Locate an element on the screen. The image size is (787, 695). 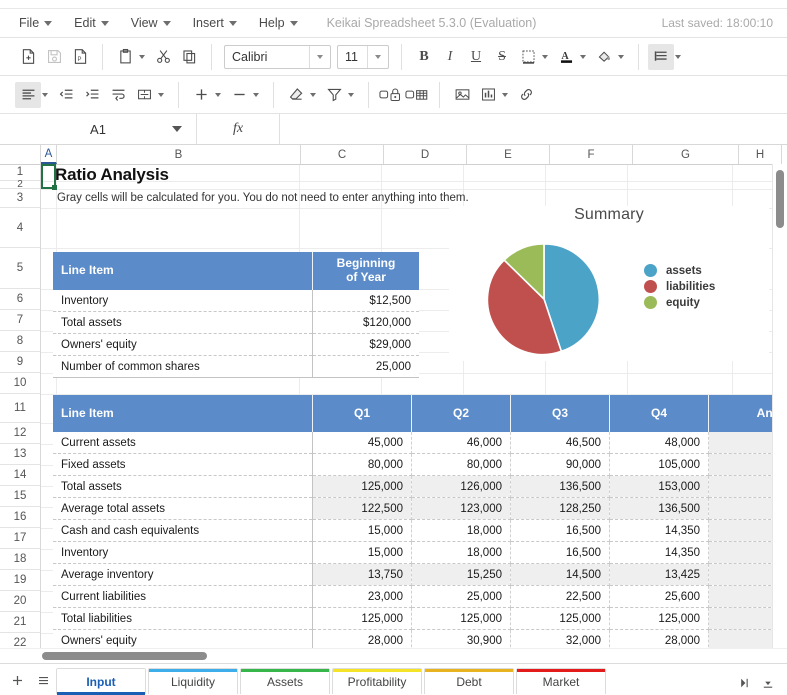
text-align-icon is located at coordinates (28, 95).